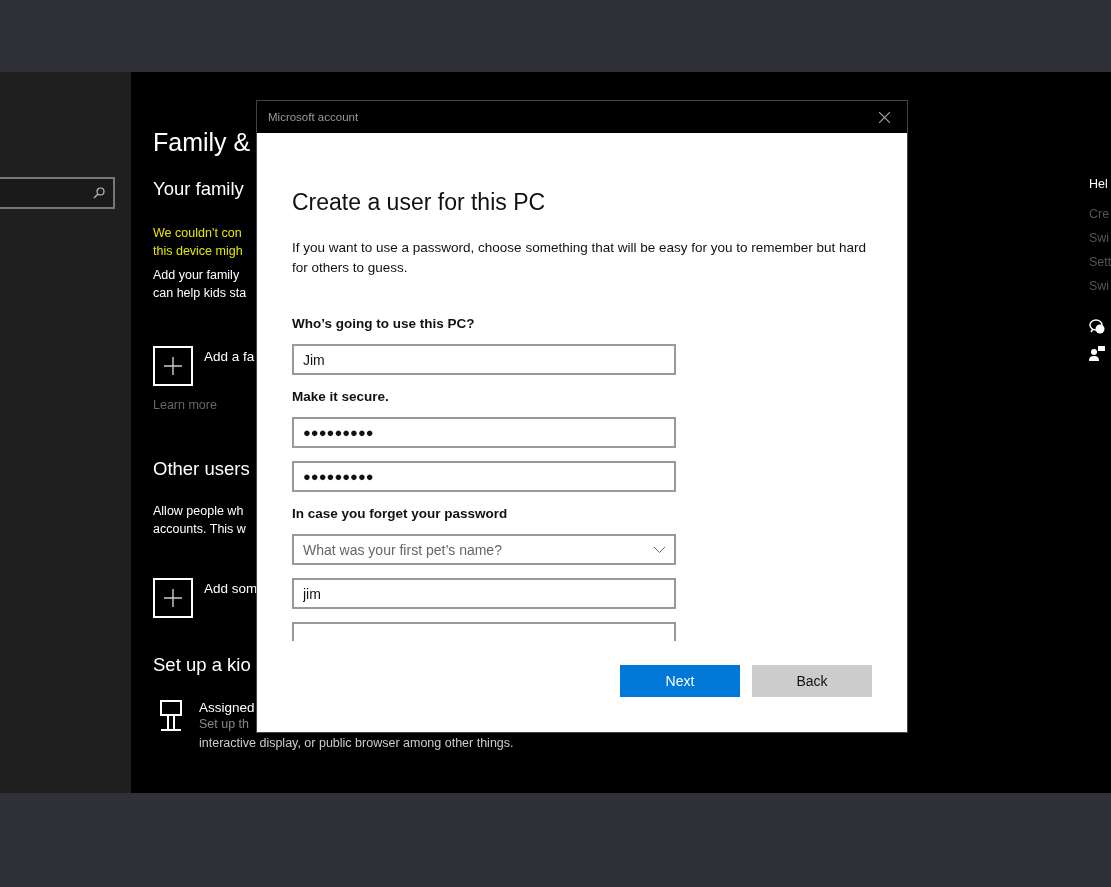 The image size is (1111, 887). What do you see at coordinates (484, 593) in the screenshot?
I see `input-field: jim` at bounding box center [484, 593].